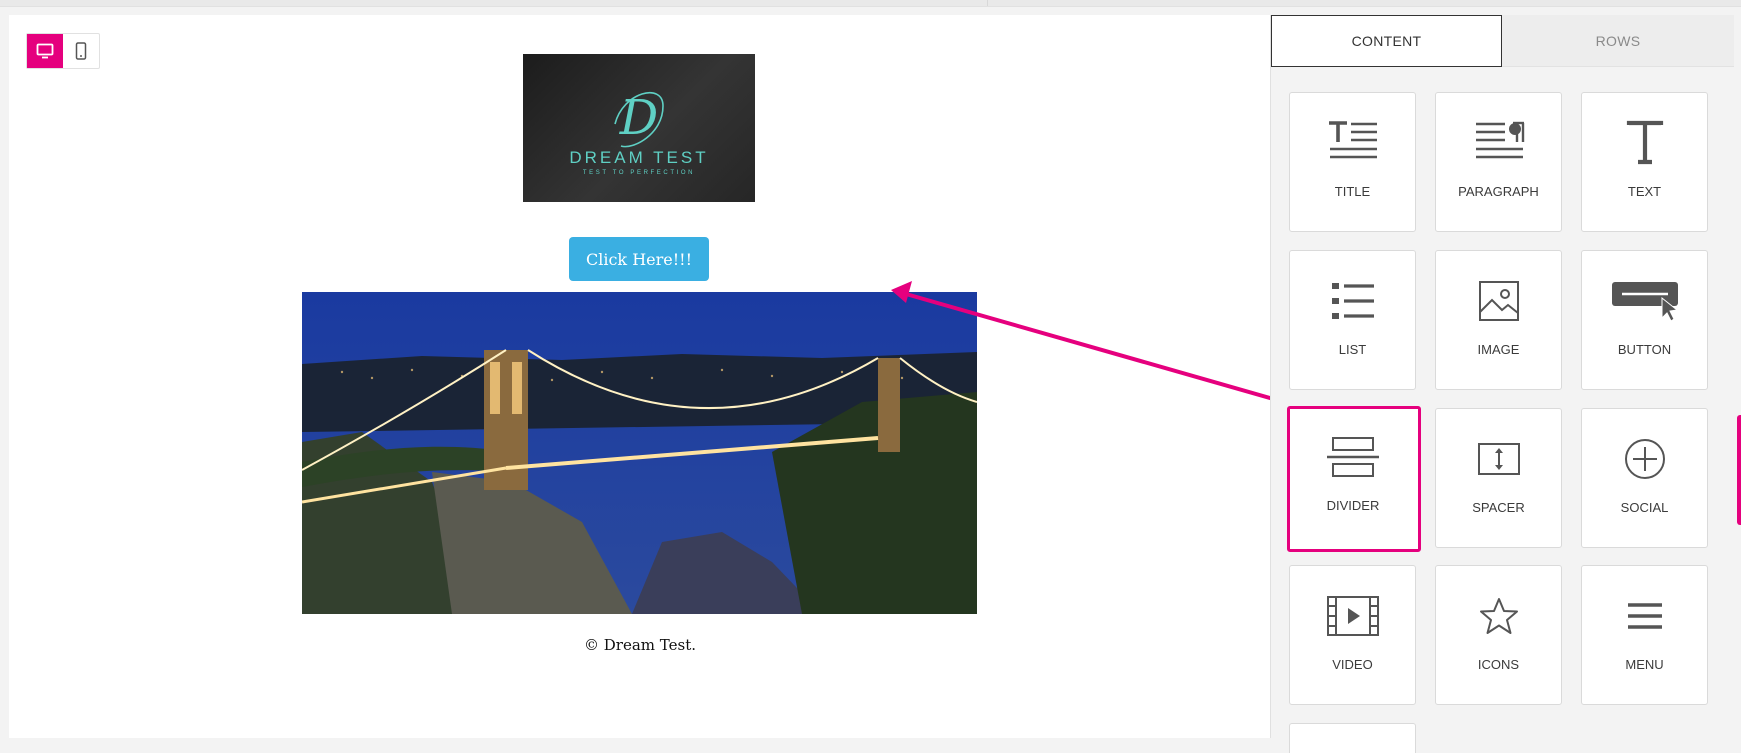  Describe the element at coordinates (1352, 191) in the screenshot. I see `tile-label: TITLE` at that location.